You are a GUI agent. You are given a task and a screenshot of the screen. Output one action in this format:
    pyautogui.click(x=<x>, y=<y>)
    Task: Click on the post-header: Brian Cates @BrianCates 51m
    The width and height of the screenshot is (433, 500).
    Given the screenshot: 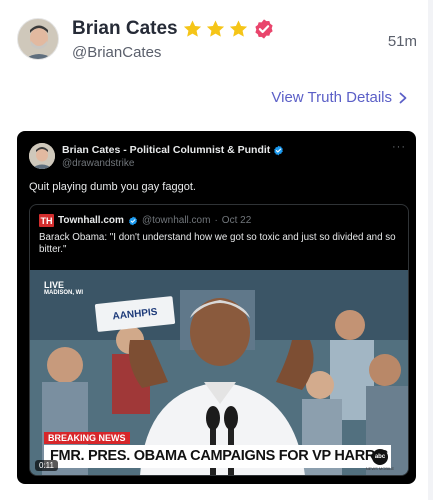 What is the action you would take?
    pyautogui.click(x=217, y=42)
    